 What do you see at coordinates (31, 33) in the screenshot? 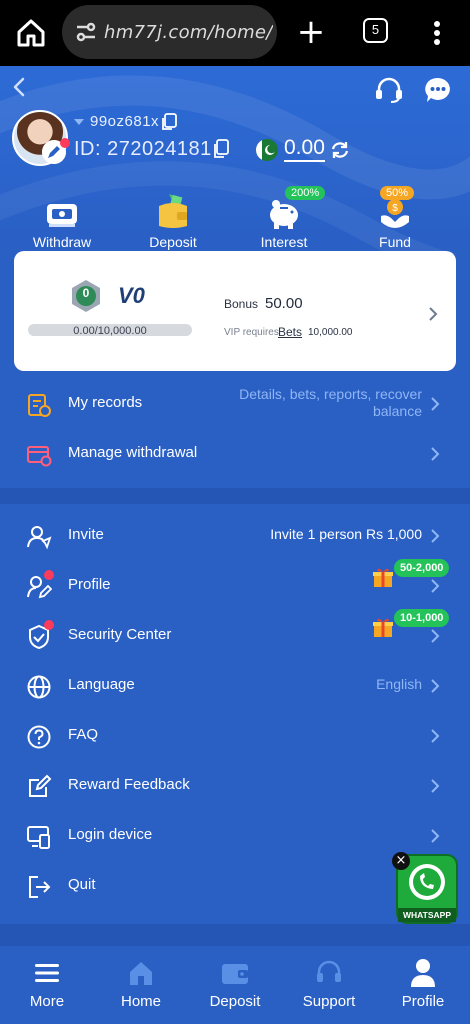
I see `browser-home-icon` at bounding box center [31, 33].